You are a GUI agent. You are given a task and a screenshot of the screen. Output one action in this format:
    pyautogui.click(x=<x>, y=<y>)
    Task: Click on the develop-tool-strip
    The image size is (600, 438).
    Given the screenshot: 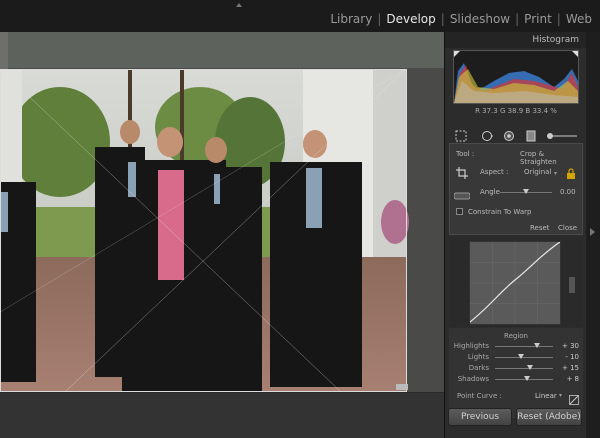 What is the action you would take?
    pyautogui.click(x=516, y=133)
    